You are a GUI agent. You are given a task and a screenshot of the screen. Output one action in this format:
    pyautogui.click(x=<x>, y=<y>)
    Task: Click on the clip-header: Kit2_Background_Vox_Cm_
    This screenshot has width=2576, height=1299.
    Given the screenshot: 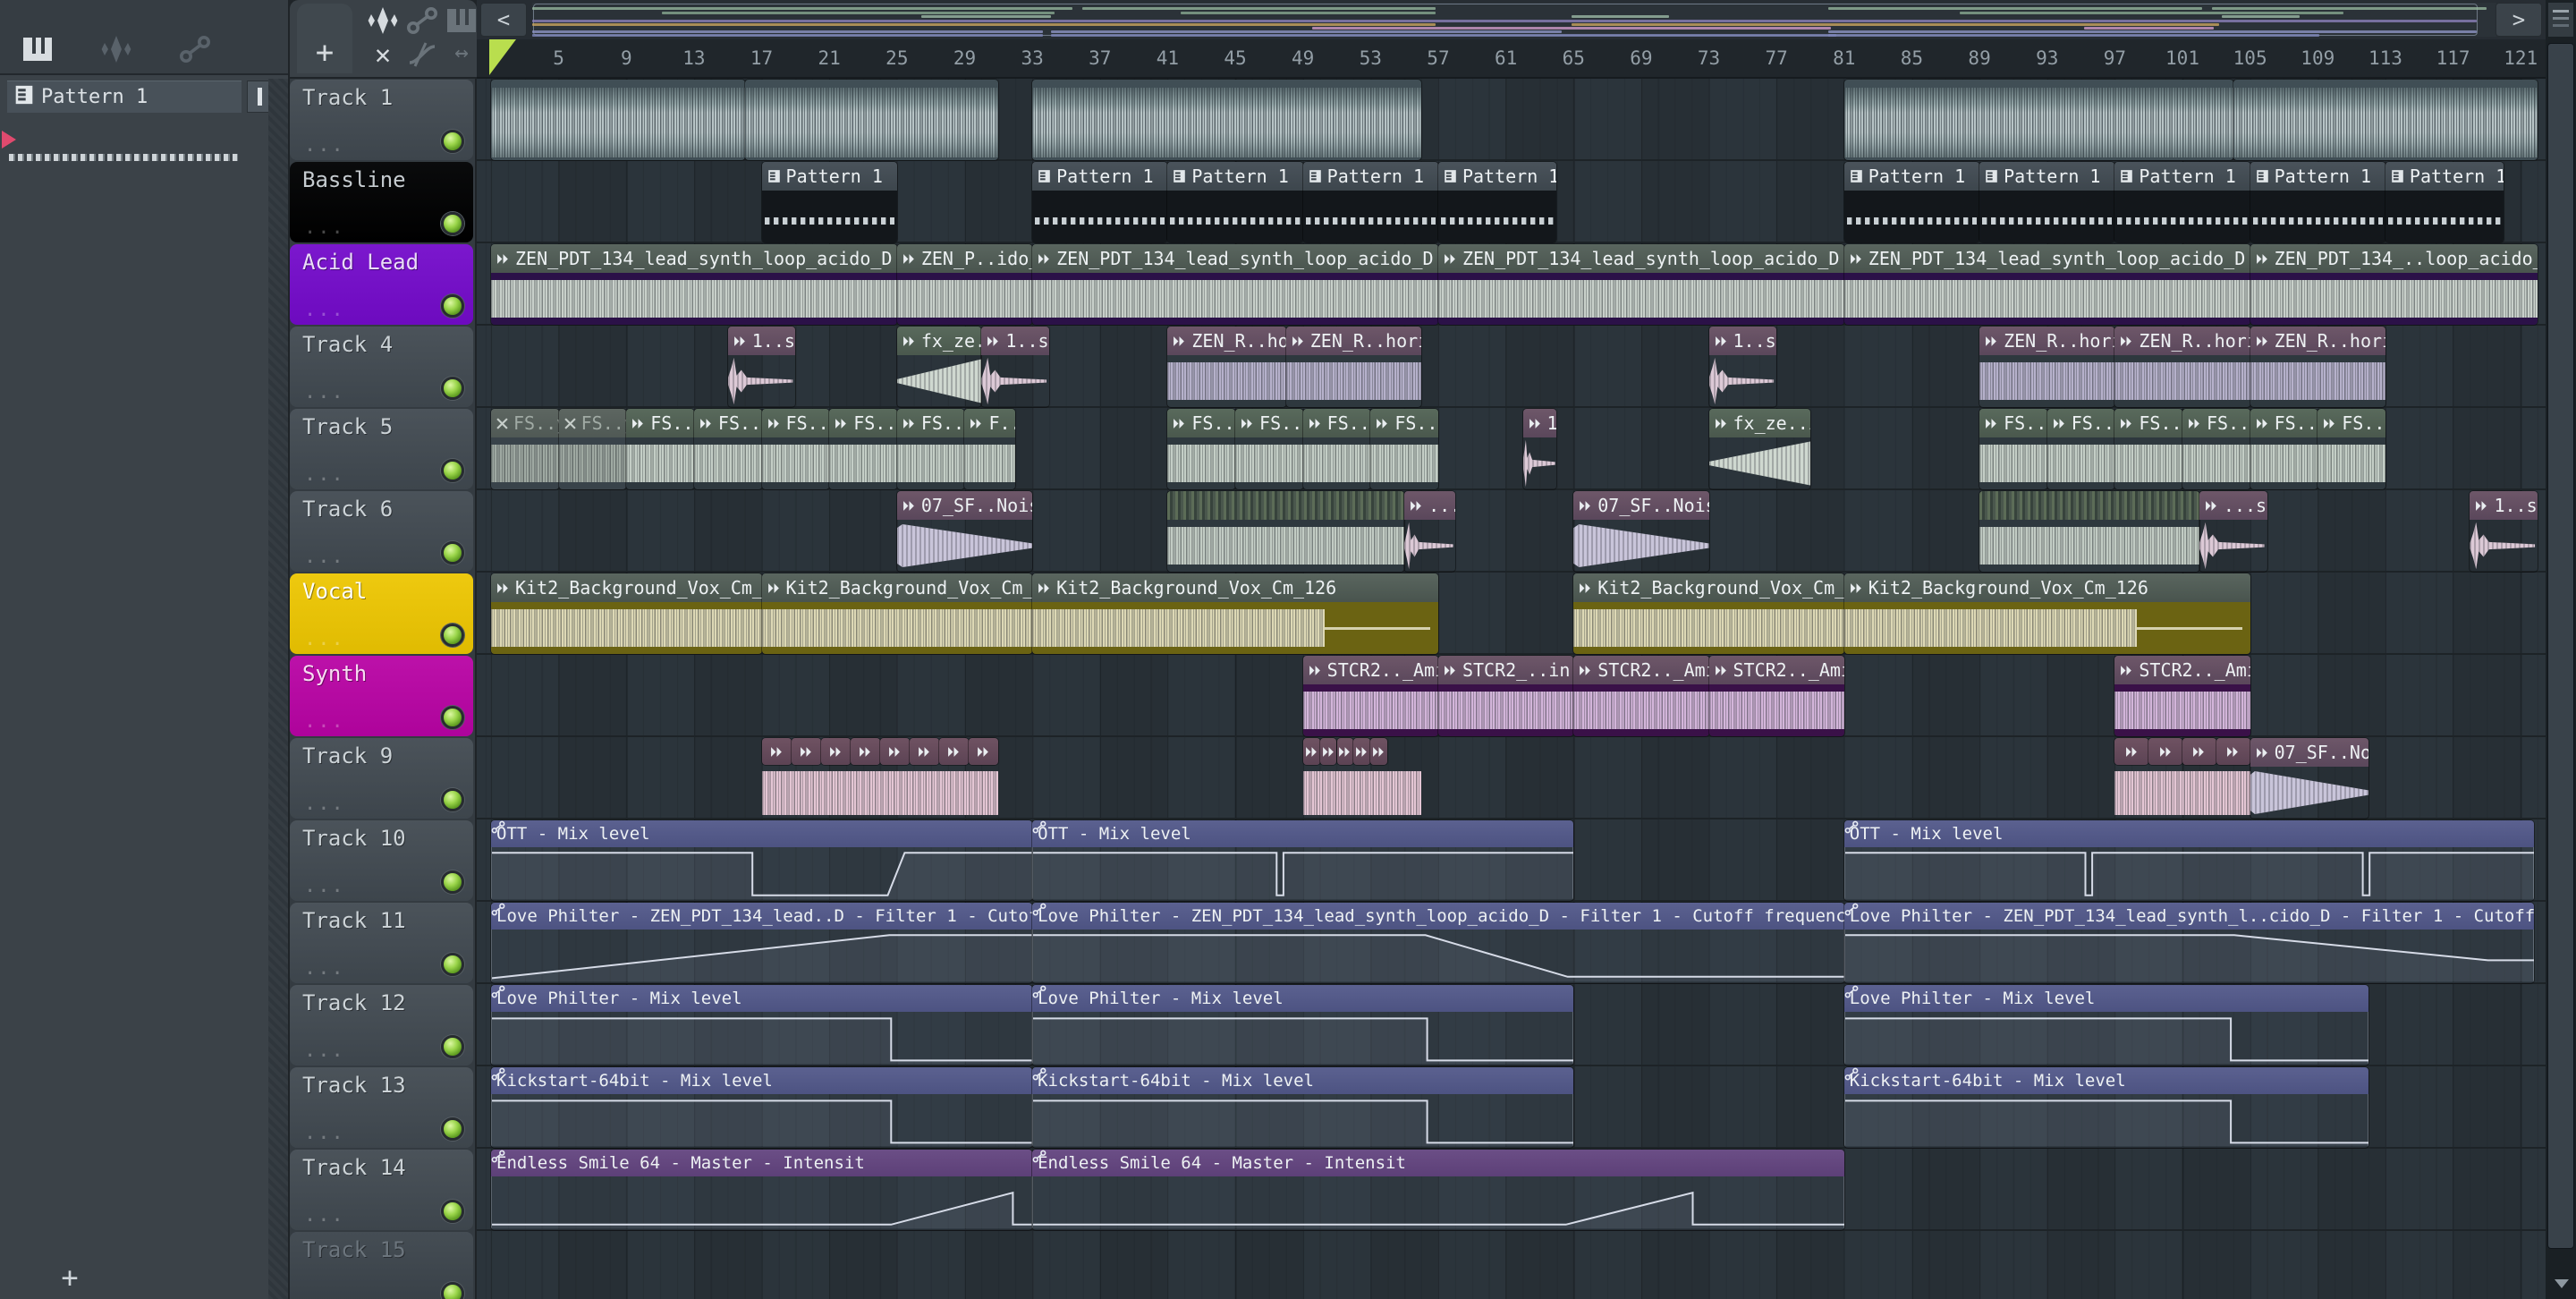 What is the action you would take?
    pyautogui.click(x=897, y=587)
    